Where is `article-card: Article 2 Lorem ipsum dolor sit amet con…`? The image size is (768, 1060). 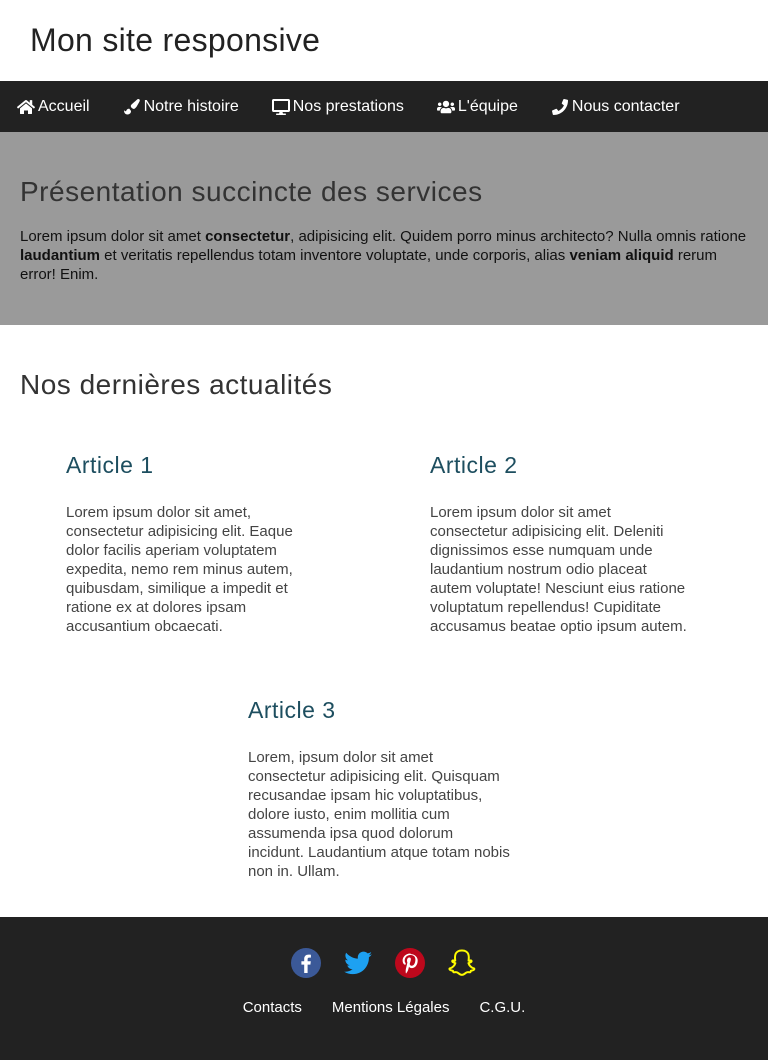 article-card: Article 2 Lorem ipsum dolor sit amet con… is located at coordinates (561, 544).